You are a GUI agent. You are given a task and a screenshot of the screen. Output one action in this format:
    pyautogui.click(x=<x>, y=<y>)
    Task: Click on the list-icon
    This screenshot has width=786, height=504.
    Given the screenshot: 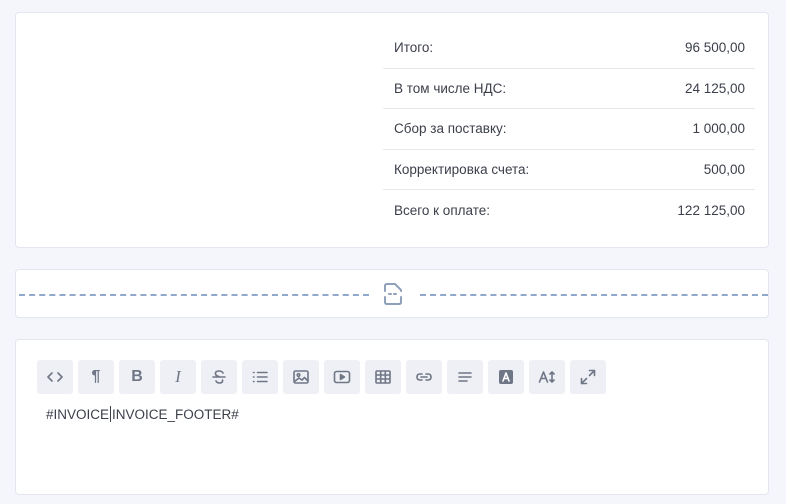 What is the action you would take?
    pyautogui.click(x=260, y=377)
    